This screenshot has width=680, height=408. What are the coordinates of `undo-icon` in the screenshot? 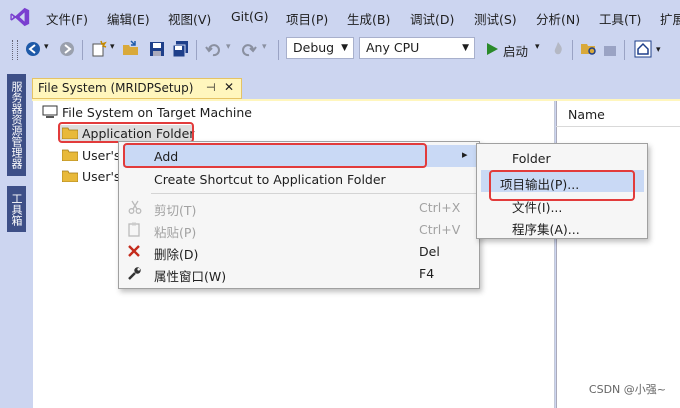 It's located at (213, 49).